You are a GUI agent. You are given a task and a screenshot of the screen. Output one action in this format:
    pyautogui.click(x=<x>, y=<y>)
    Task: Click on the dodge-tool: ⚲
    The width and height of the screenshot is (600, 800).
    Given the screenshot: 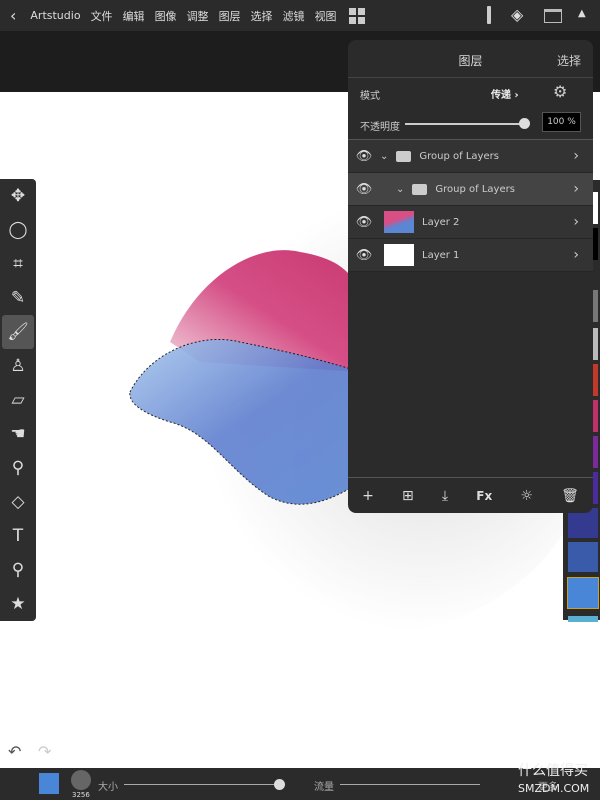 What is the action you would take?
    pyautogui.click(x=18, y=468)
    